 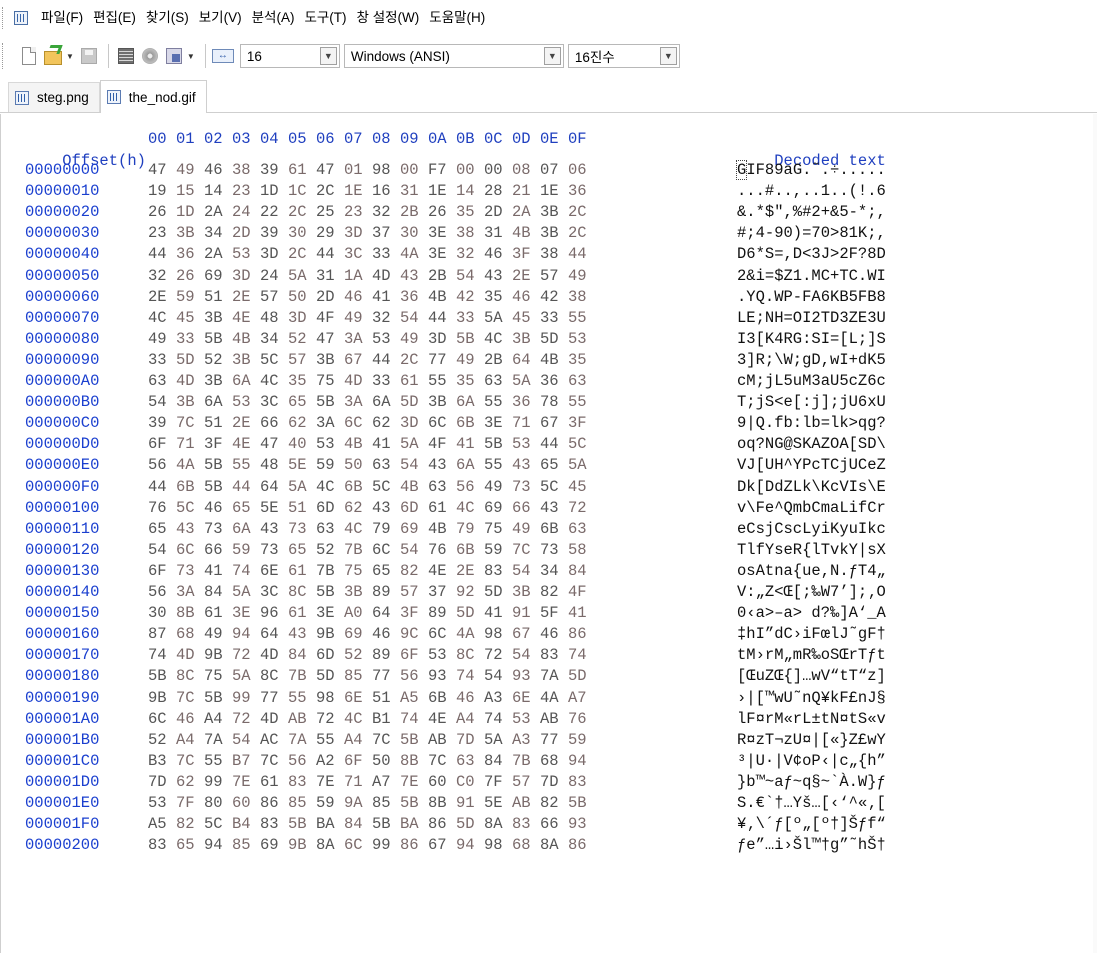 I want to click on hex-byte-cell: 45, so click(x=526, y=318).